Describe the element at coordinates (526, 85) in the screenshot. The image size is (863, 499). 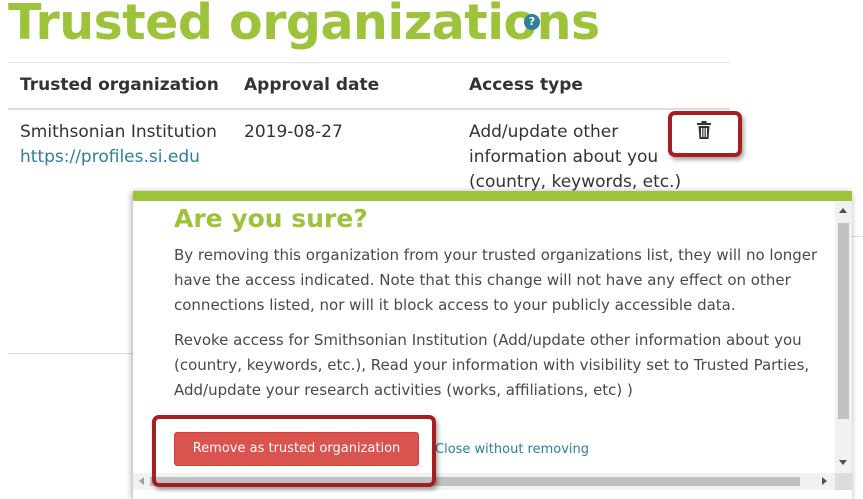
I see `column-header-access-type: Access type` at that location.